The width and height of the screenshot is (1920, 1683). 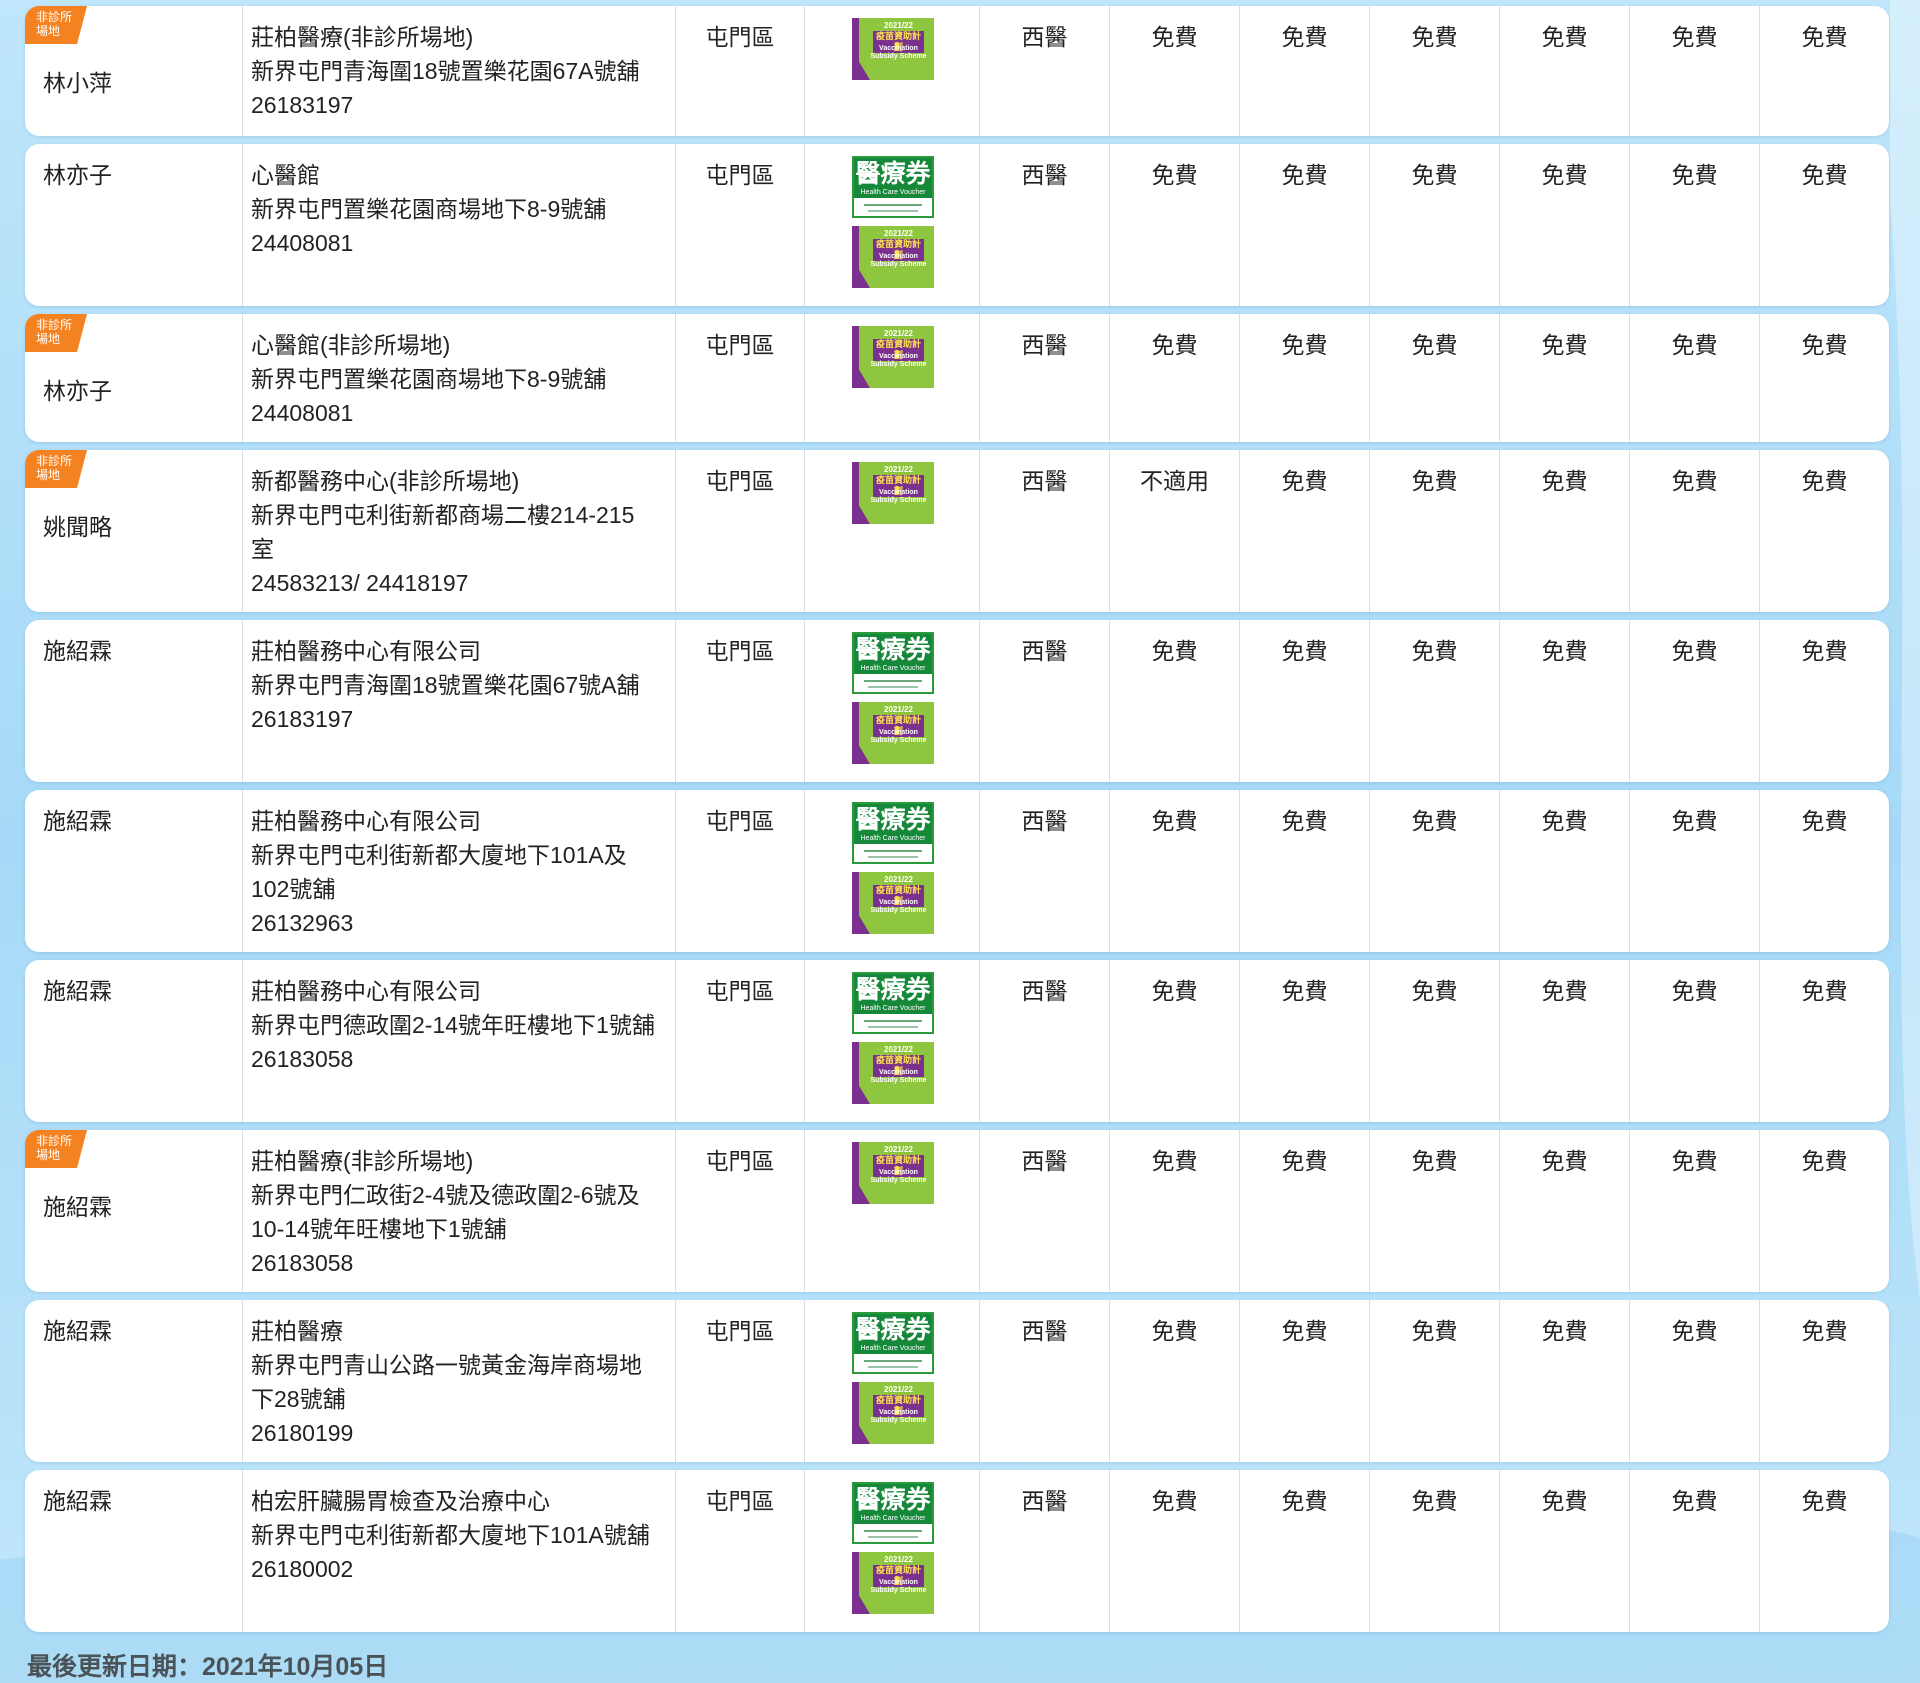 What do you see at coordinates (262, 549) in the screenshot?
I see `clinic-detail: 室` at bounding box center [262, 549].